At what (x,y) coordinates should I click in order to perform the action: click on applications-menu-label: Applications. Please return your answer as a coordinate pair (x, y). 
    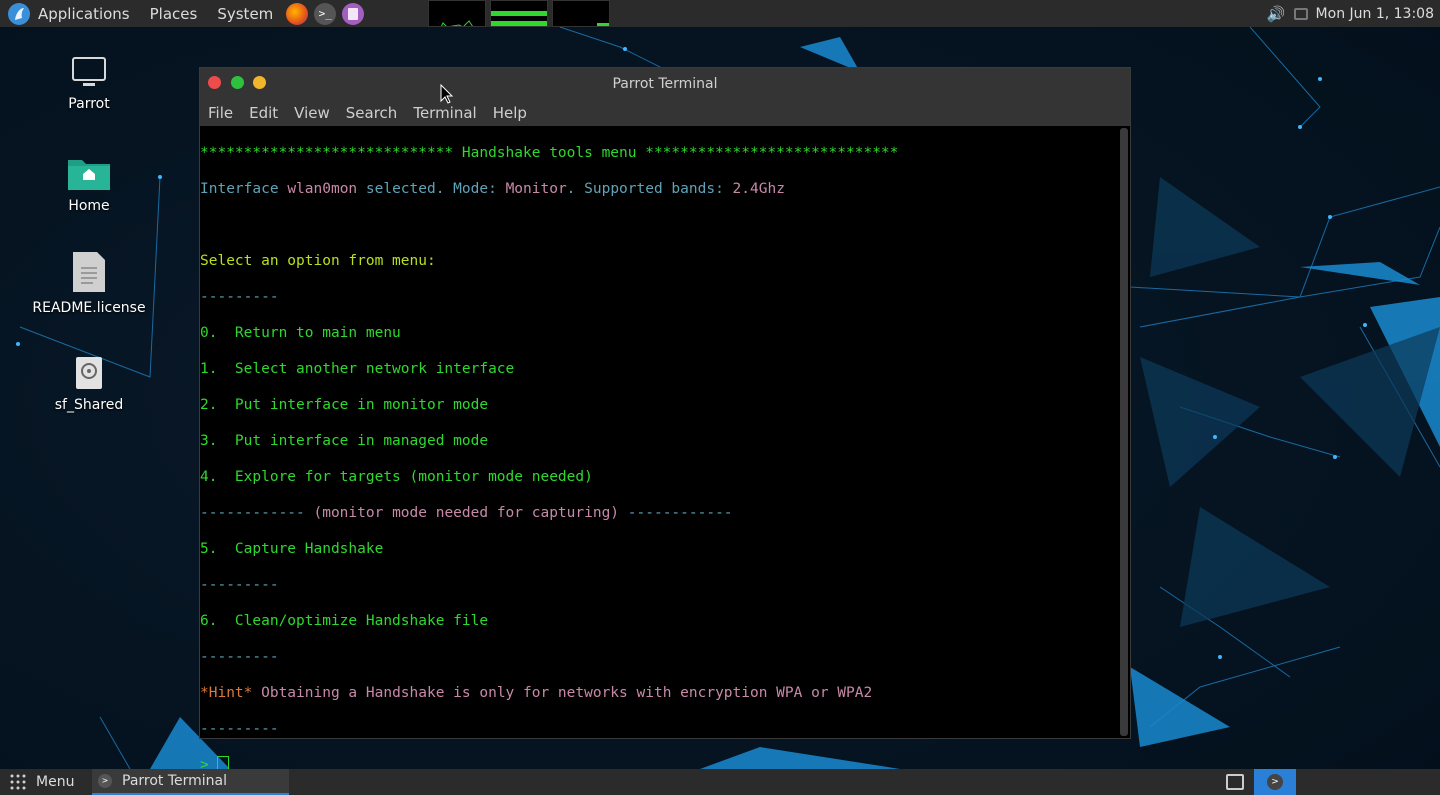
    Looking at the image, I should click on (84, 13).